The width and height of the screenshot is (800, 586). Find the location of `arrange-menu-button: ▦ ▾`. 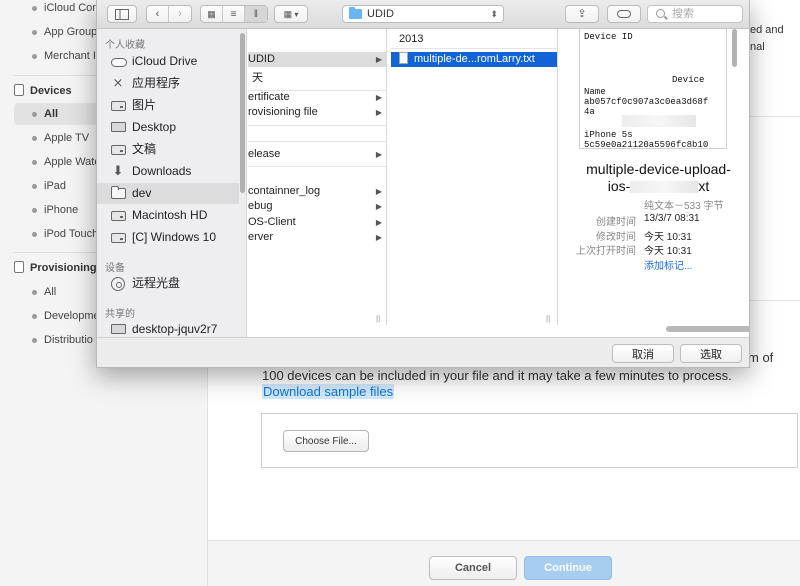

arrange-menu-button: ▦ ▾ is located at coordinates (291, 14).